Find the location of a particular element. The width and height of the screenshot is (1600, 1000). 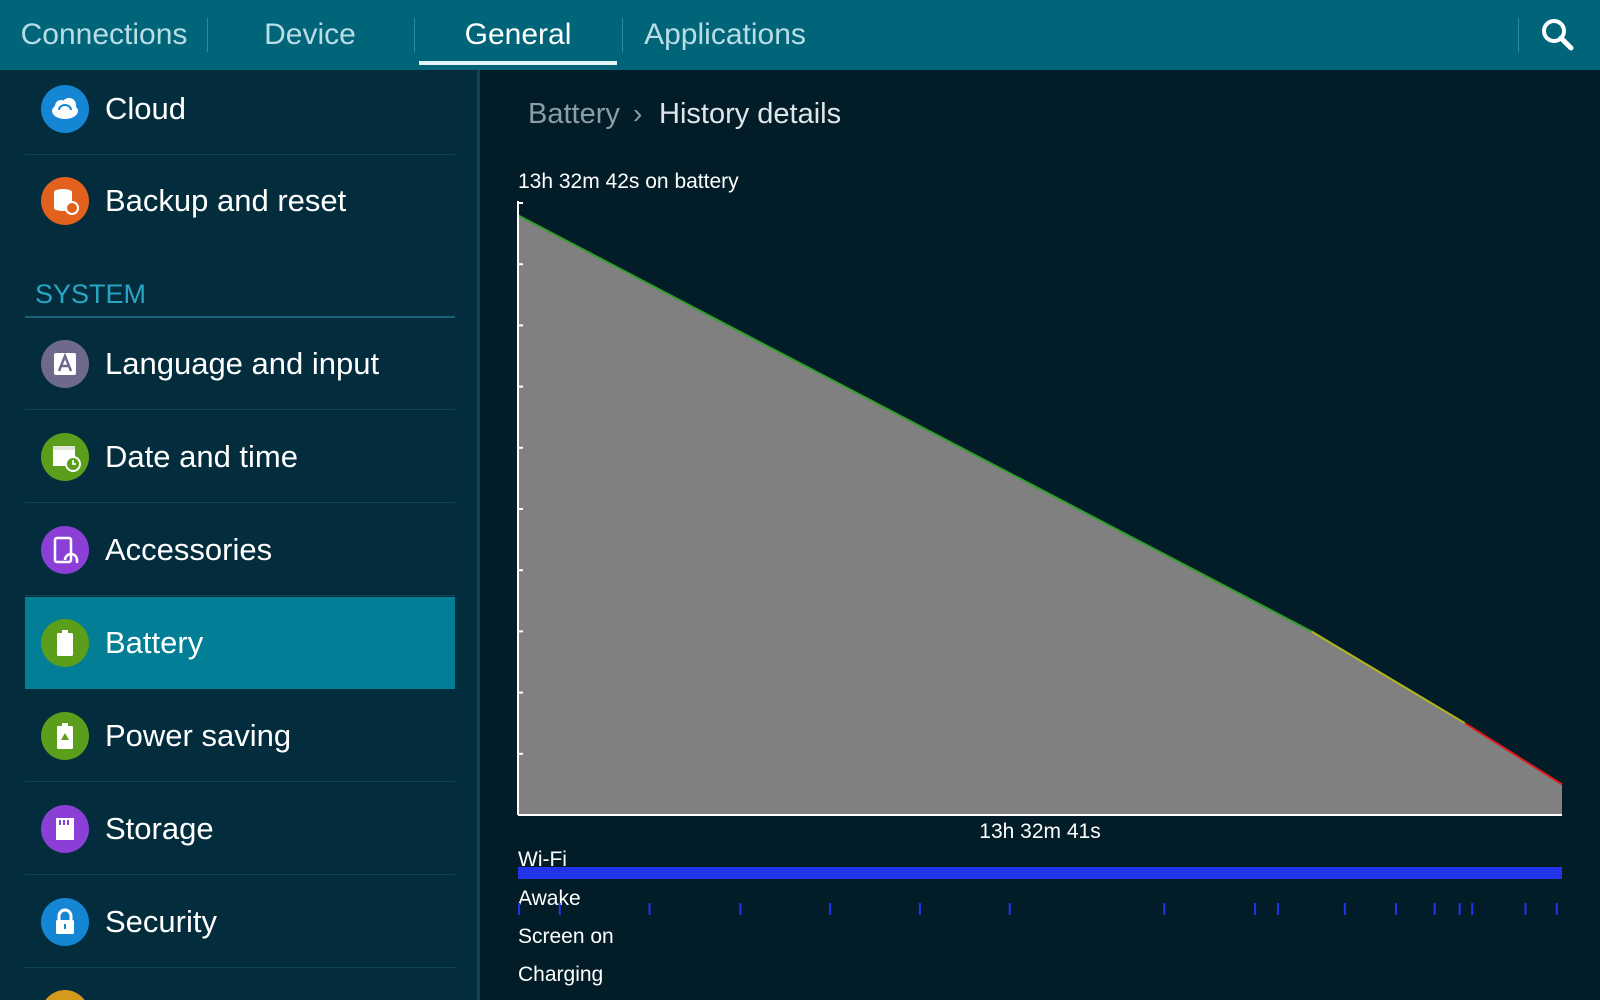

tab-bar: Connections Device General Applications is located at coordinates (800, 35).